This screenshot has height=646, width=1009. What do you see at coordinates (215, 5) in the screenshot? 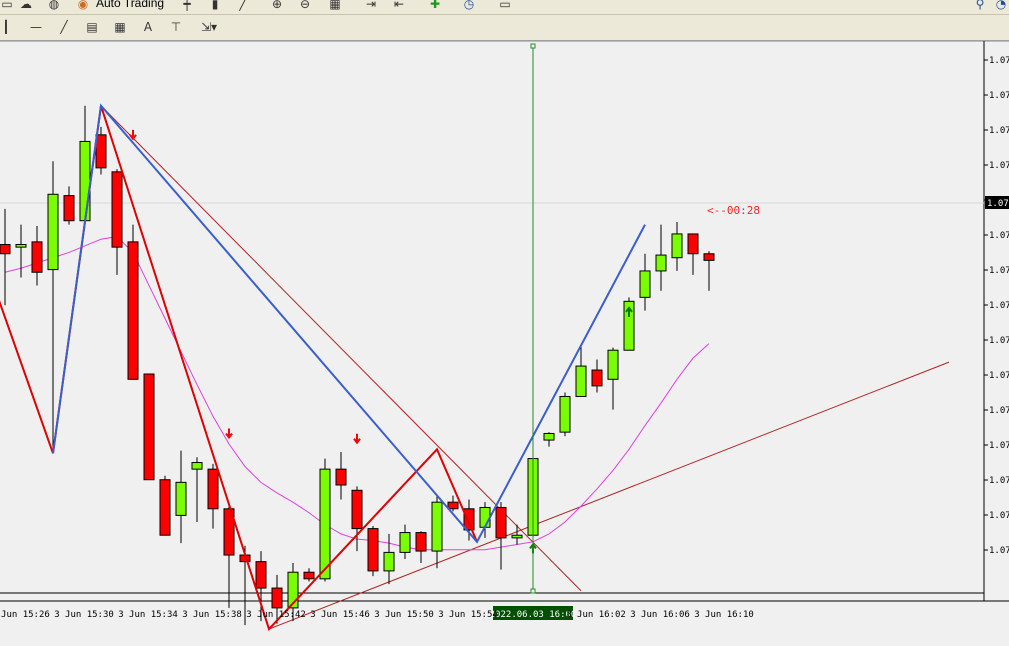
I see `candle-chart-icon: ▮` at bounding box center [215, 5].